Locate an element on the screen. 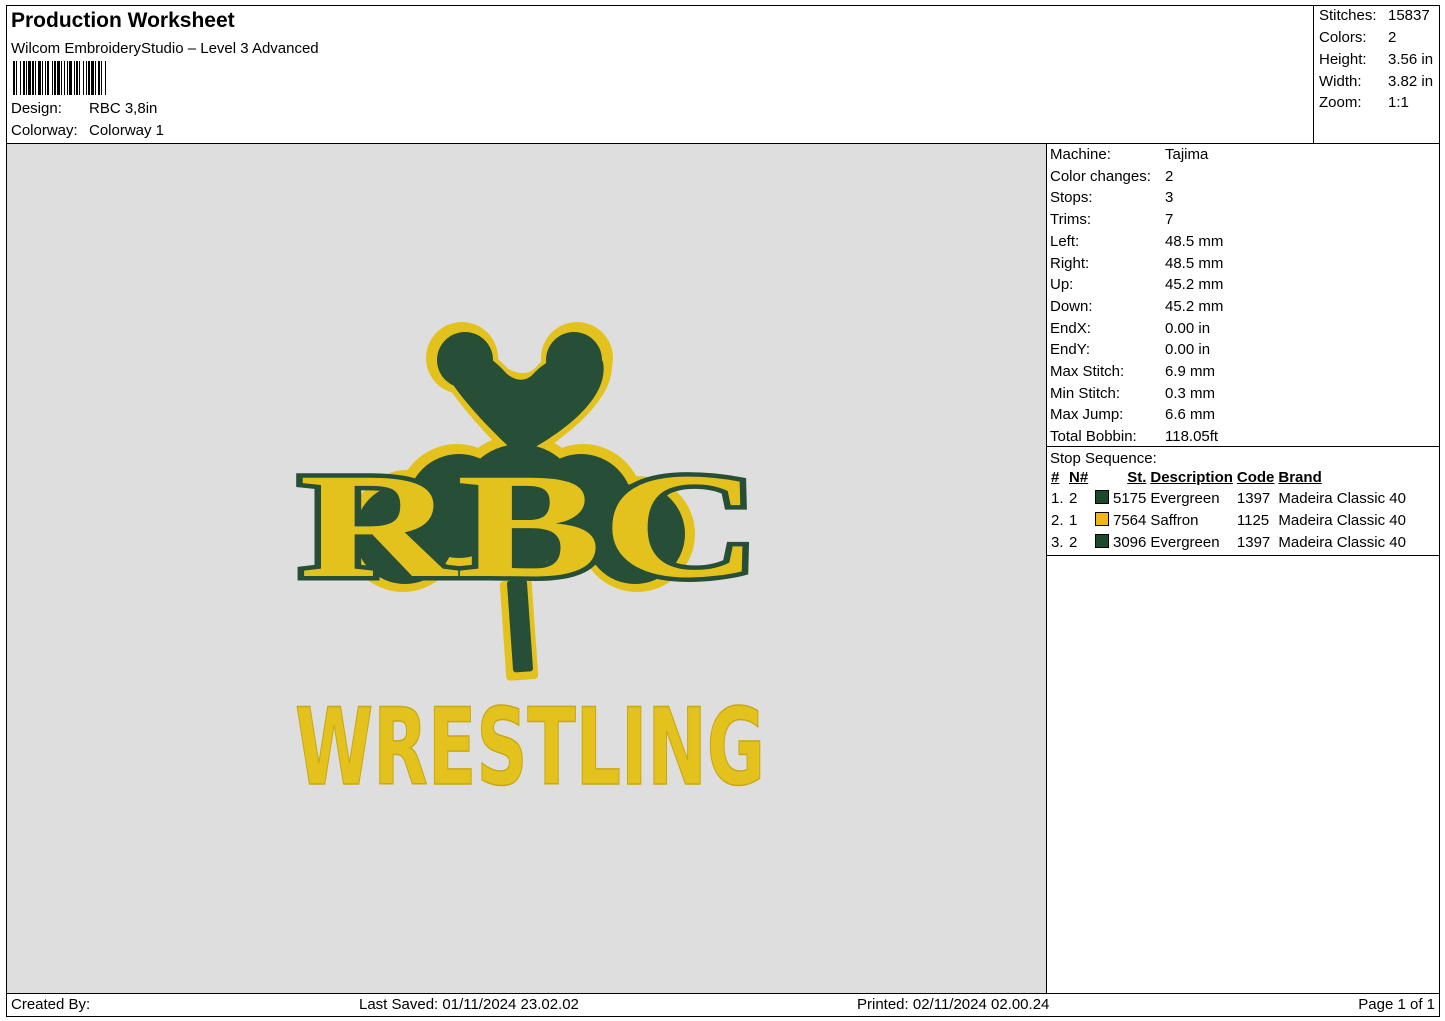 The width and height of the screenshot is (1445, 1021). row-stitches: 5175 is located at coordinates (1130, 498).